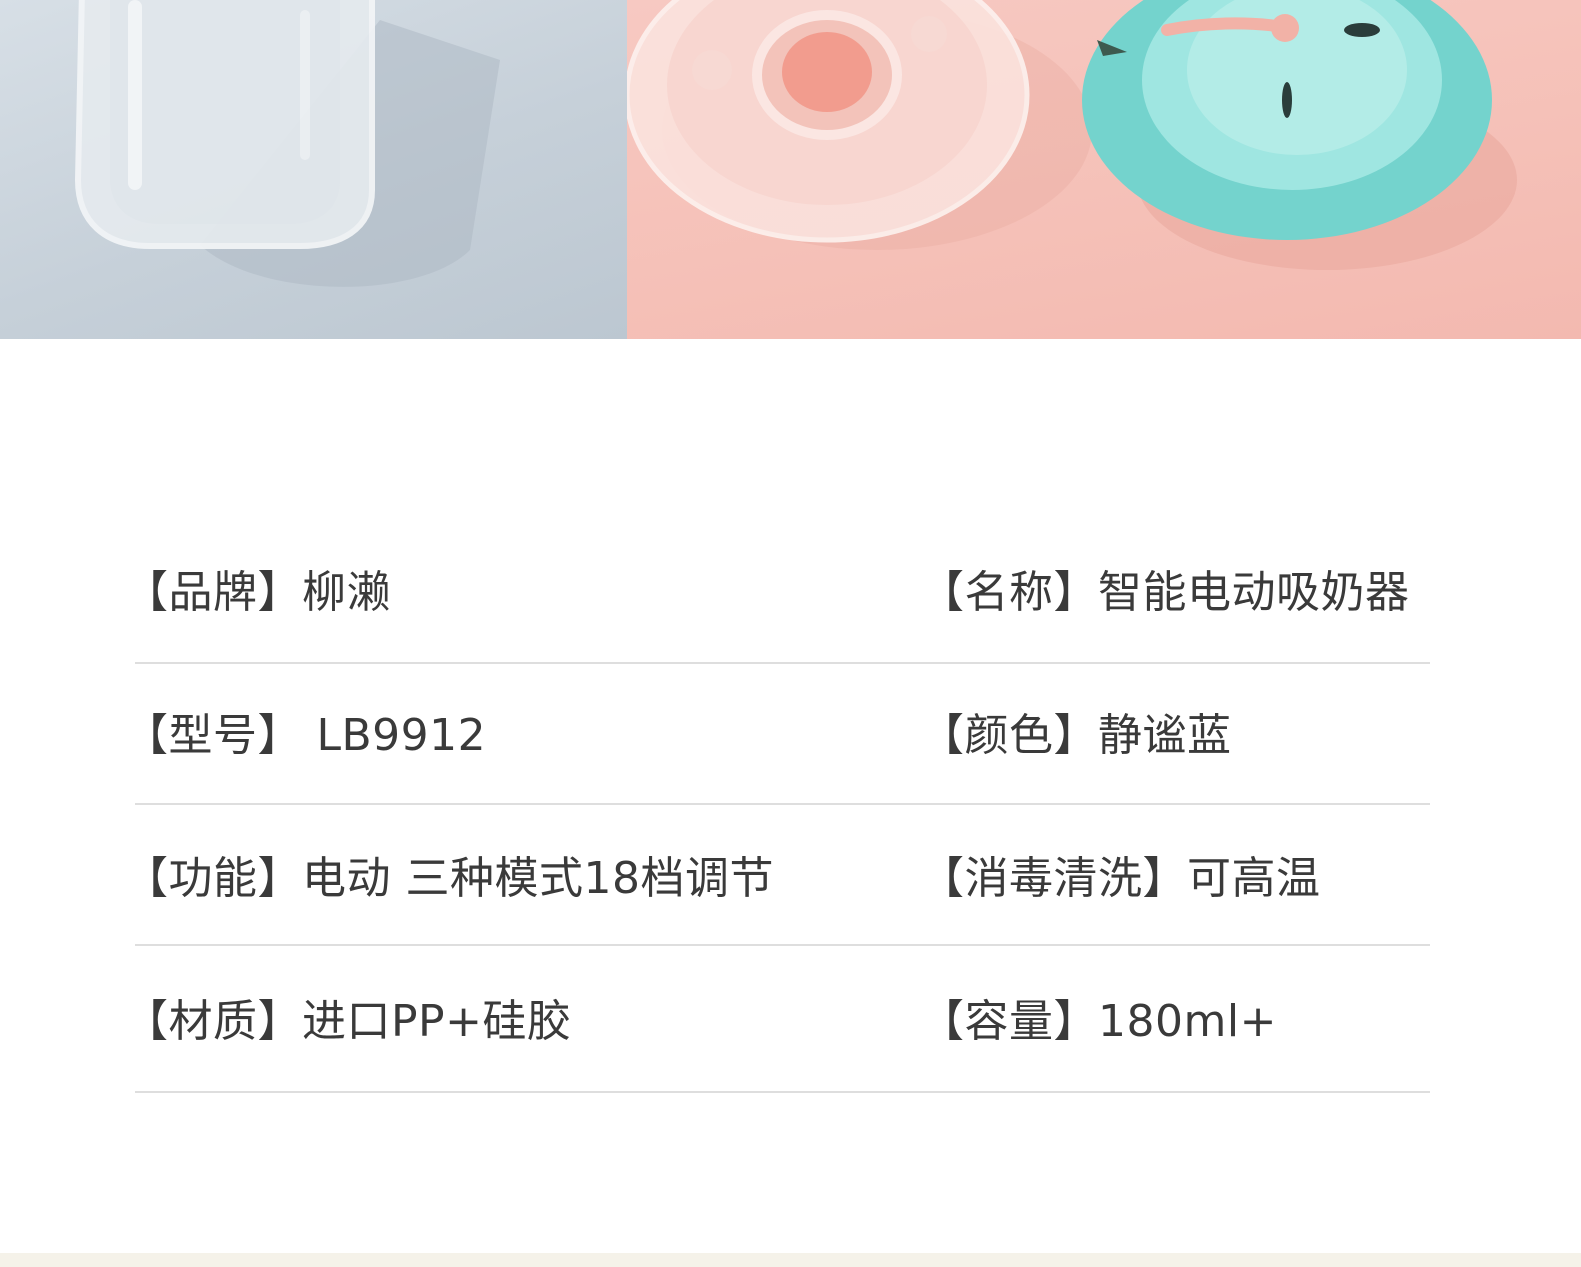 This screenshot has width=1581, height=1267. Describe the element at coordinates (1254, 878) in the screenshot. I see `spec-sterilize-value: 可高温` at that location.